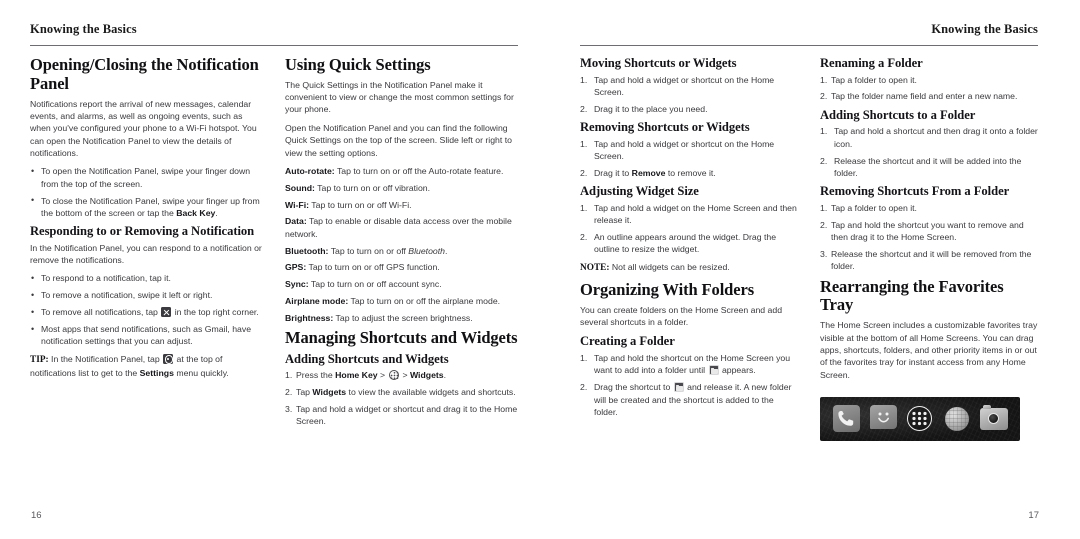 This screenshot has height=539, width=1080. What do you see at coordinates (639, 191) in the screenshot?
I see `heading-adjusting-widget-size: Adjusting Widget Size` at bounding box center [639, 191].